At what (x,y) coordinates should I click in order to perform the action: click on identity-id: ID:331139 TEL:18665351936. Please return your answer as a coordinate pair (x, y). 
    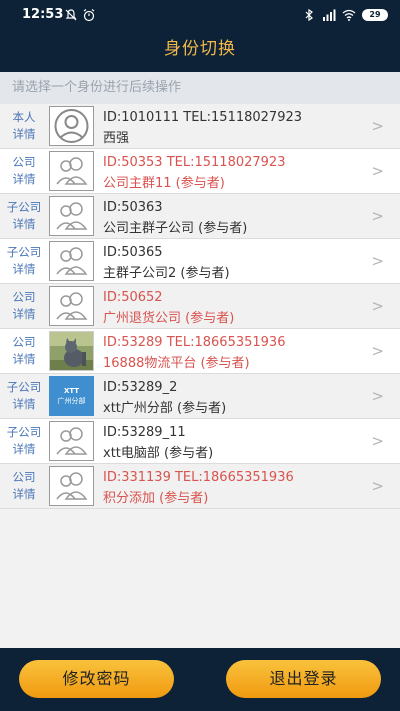
    Looking at the image, I should click on (198, 477).